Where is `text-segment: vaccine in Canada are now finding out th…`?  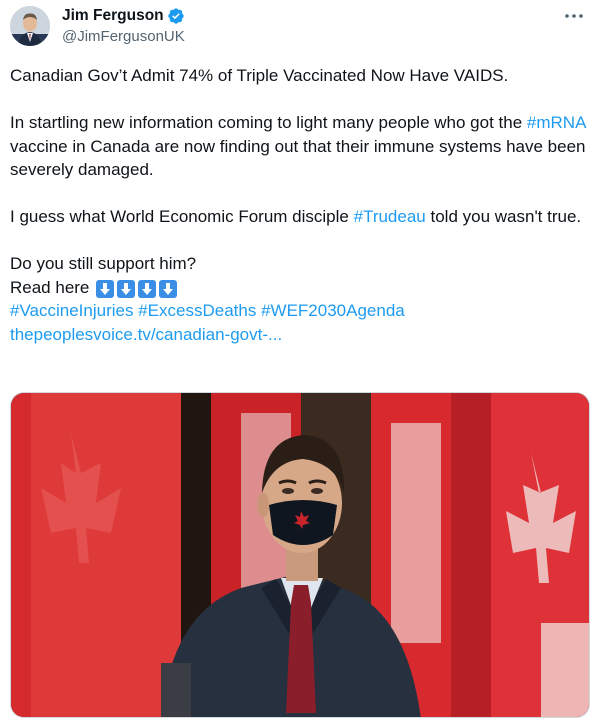 text-segment: vaccine in Canada are now finding out th… is located at coordinates (298, 158).